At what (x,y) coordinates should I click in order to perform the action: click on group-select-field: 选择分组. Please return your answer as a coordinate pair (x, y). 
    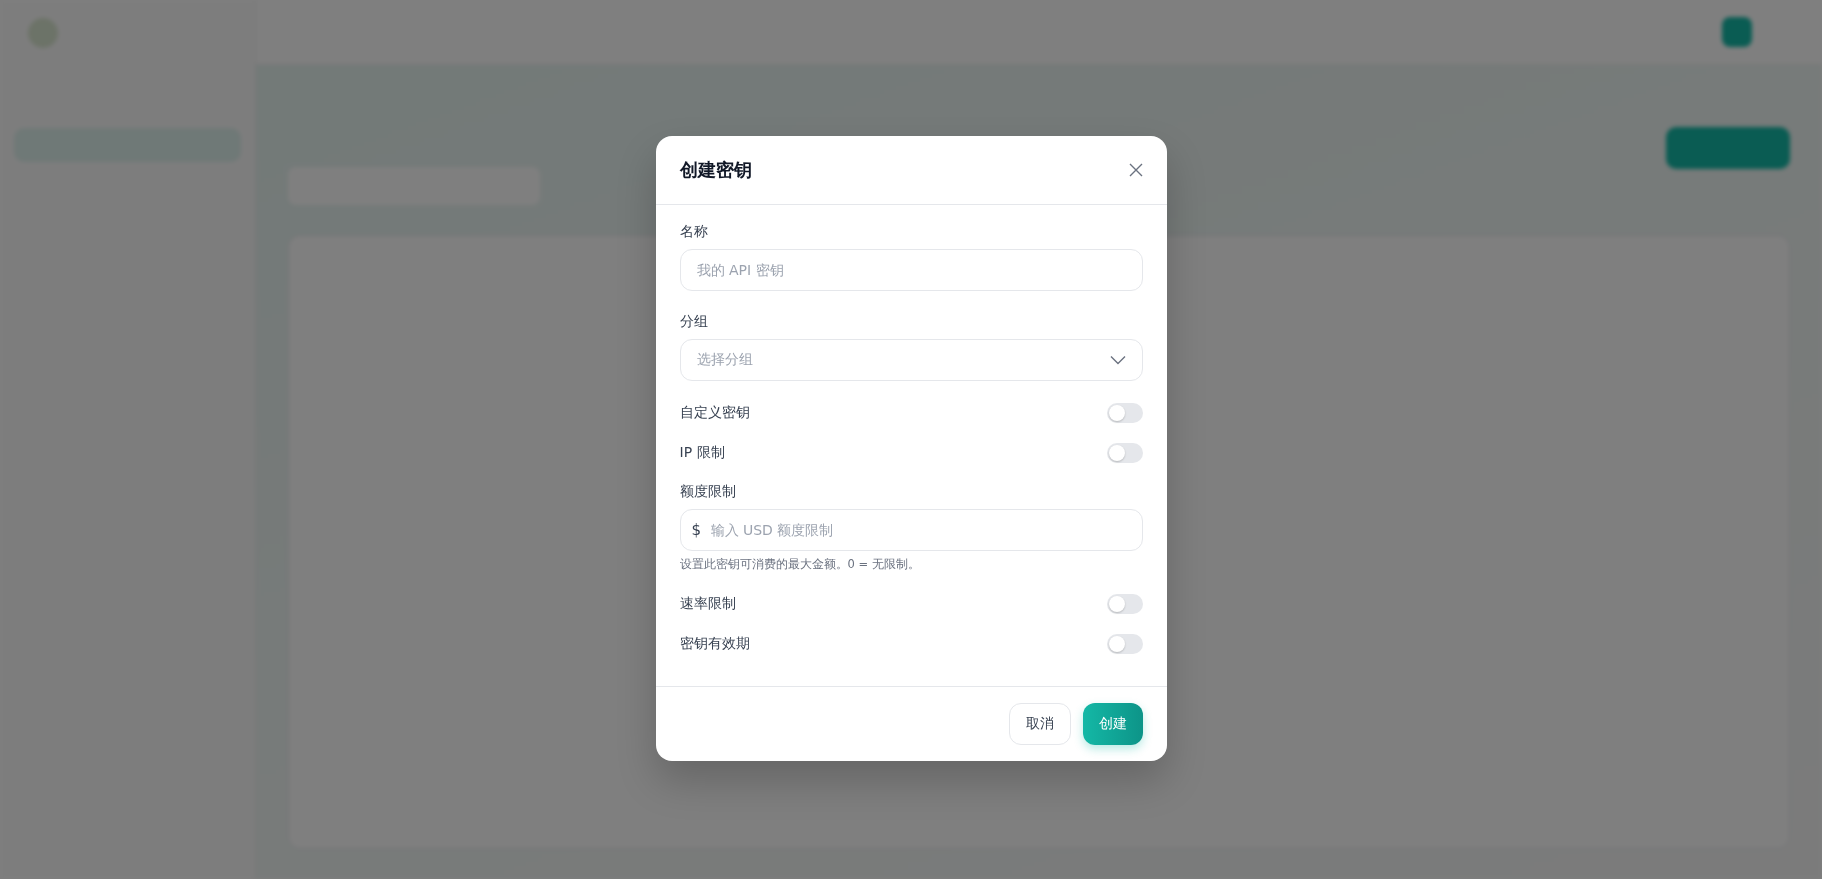
    Looking at the image, I should click on (911, 360).